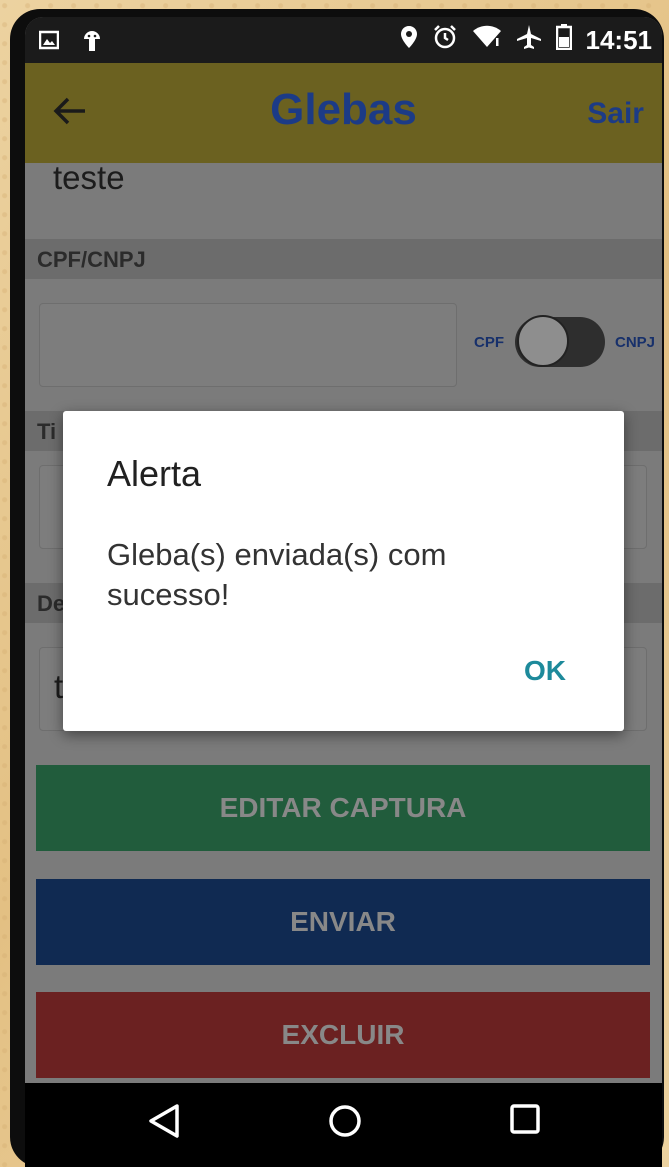  Describe the element at coordinates (563, 40) in the screenshot. I see `battery-icon` at that location.